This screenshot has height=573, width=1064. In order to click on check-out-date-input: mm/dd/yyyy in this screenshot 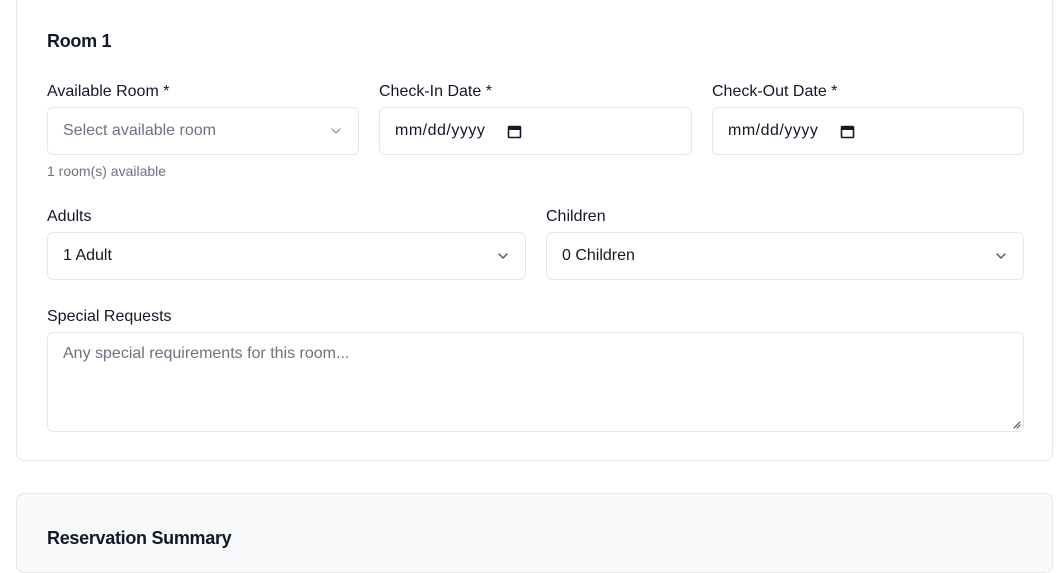, I will do `click(868, 131)`.